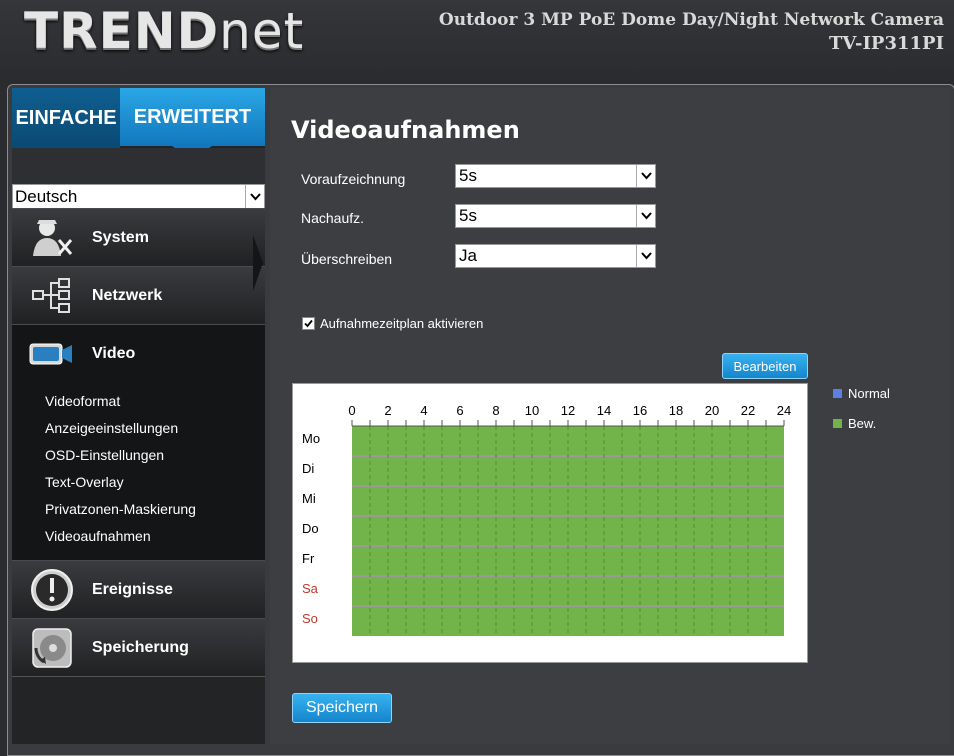 The width and height of the screenshot is (954, 756). I want to click on product-model: TV-IP311PI, so click(886, 43).